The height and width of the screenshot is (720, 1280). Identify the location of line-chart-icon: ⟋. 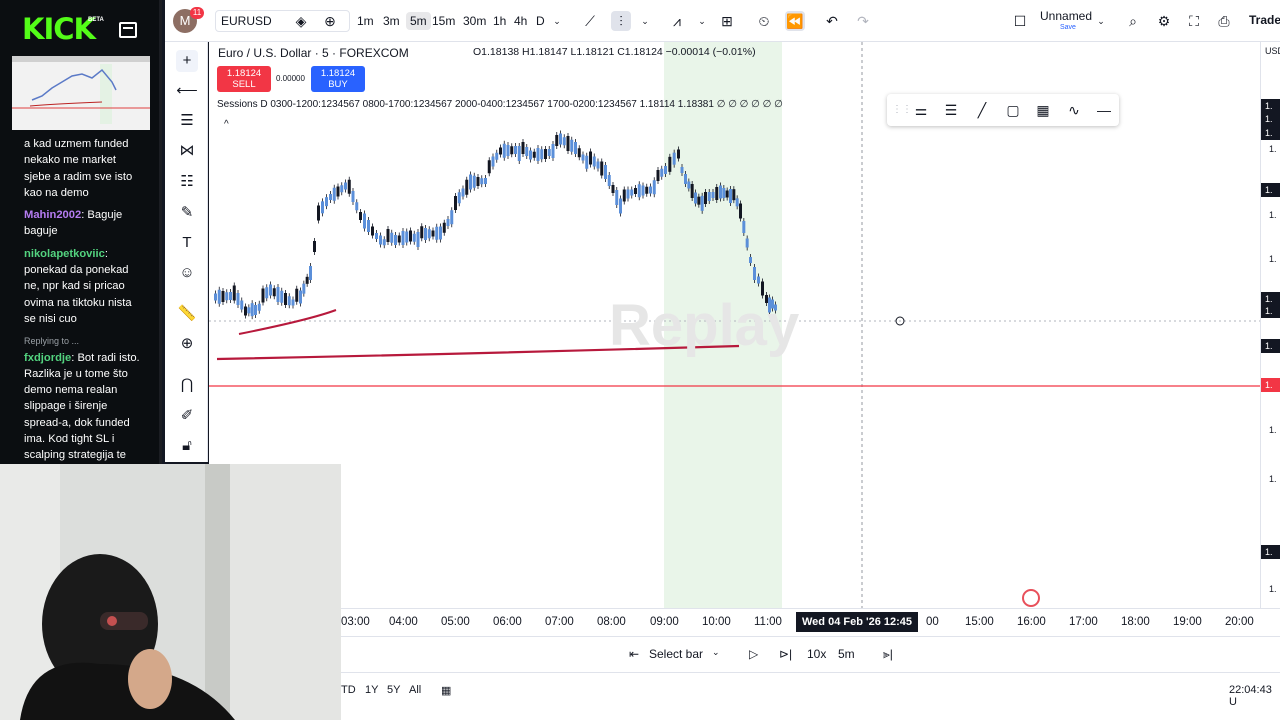
(590, 21).